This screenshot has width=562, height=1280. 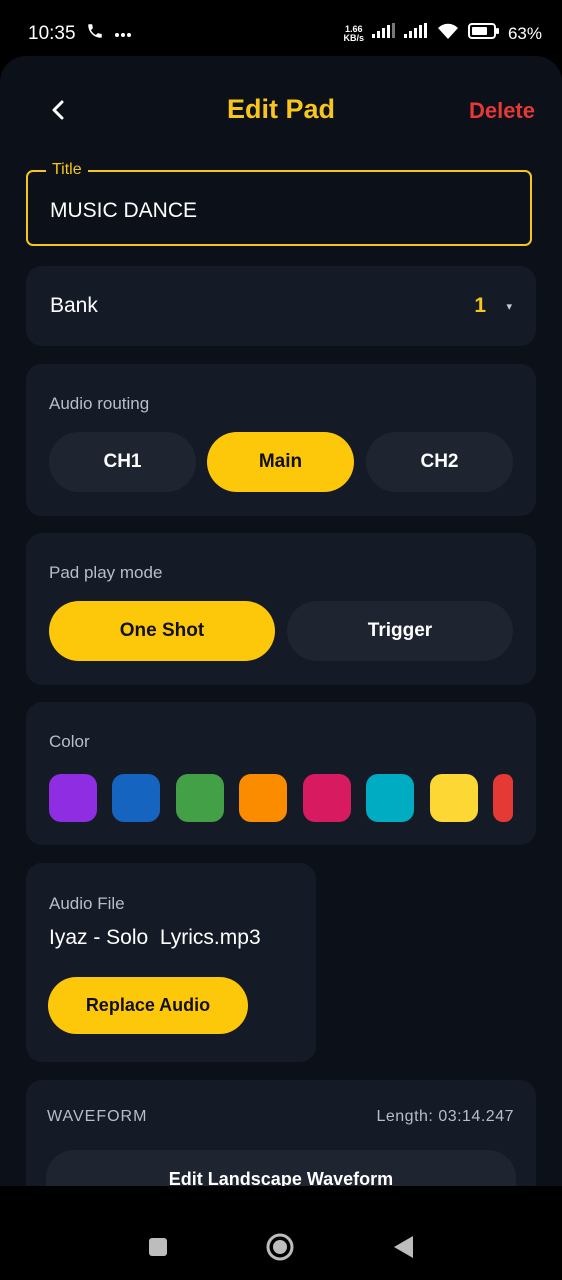 I want to click on waveform-label: WAVEFORM, so click(x=97, y=1116).